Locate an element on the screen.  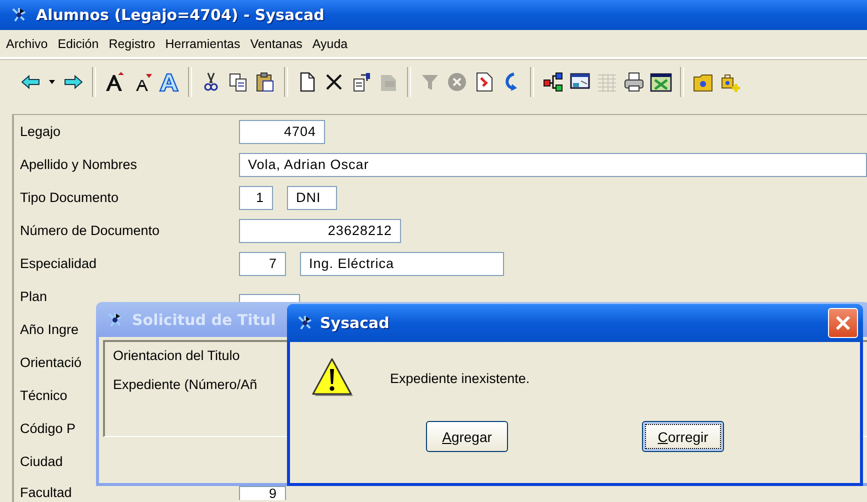
field-label: Legajo is located at coordinates (40, 131).